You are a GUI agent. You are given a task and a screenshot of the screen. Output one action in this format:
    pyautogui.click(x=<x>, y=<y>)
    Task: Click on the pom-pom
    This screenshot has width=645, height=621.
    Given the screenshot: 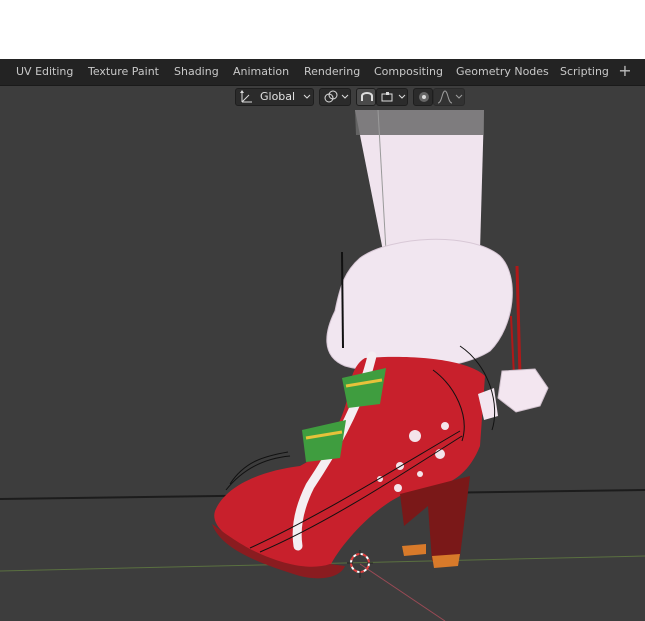 What is the action you would take?
    pyautogui.click(x=523, y=390)
    